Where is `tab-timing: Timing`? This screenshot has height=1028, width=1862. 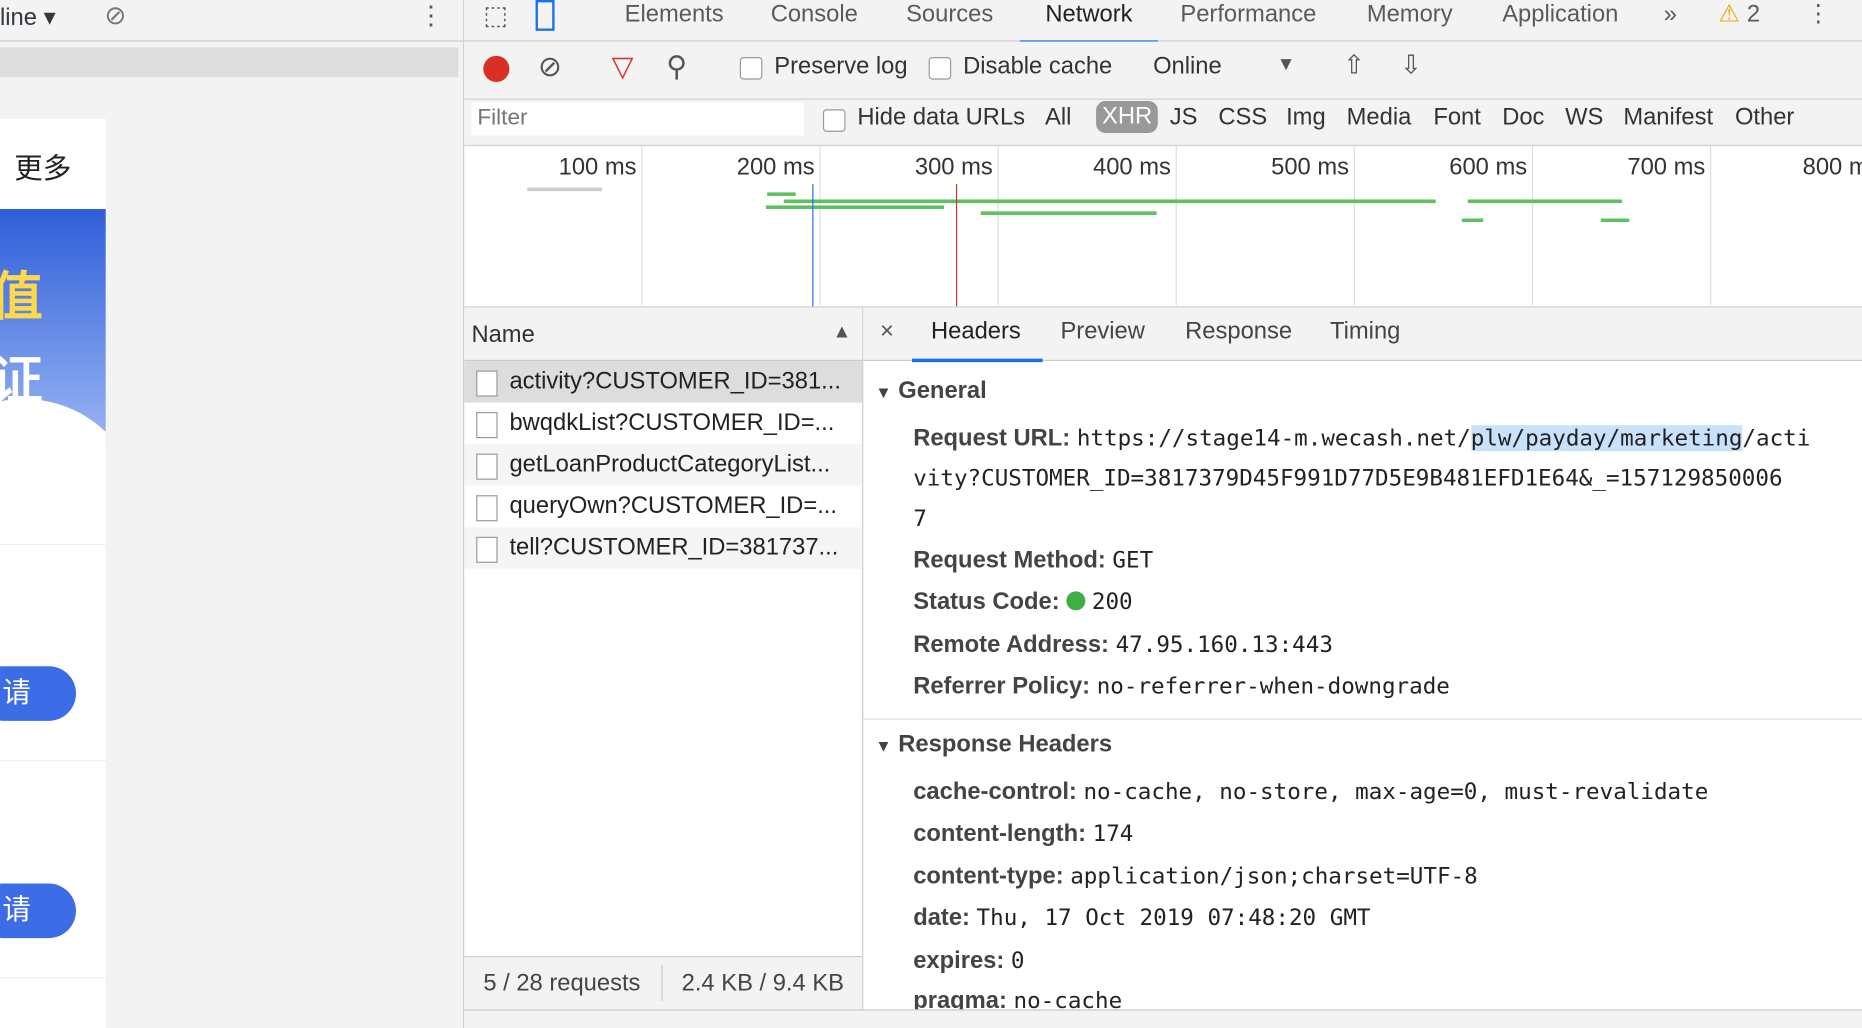
tab-timing: Timing is located at coordinates (1365, 331).